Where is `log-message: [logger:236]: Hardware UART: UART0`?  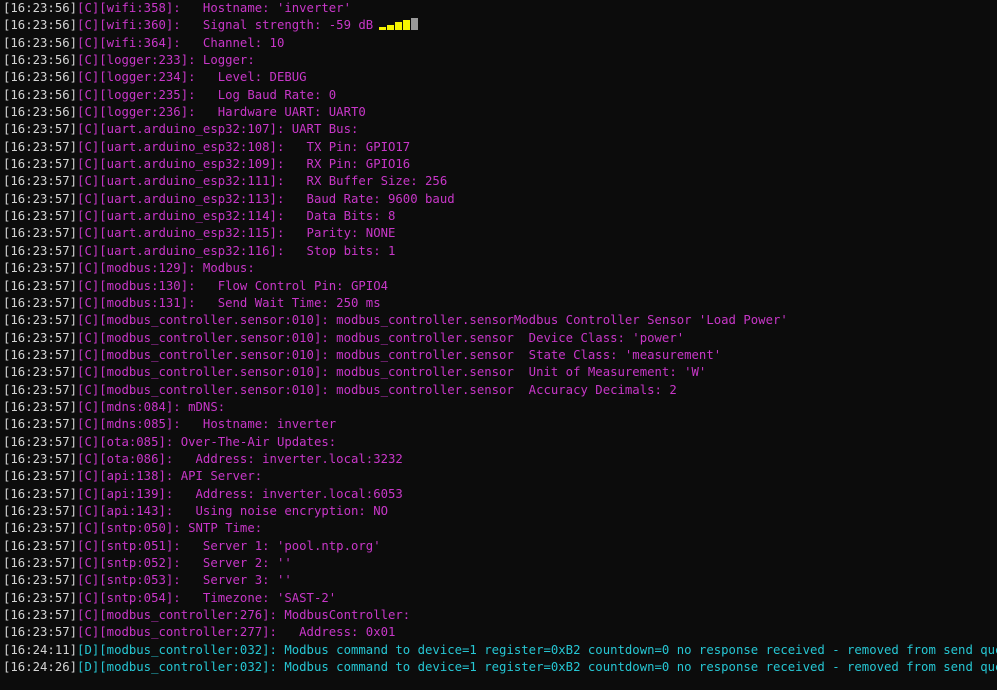 log-message: [logger:236]: Hardware UART: UART0 is located at coordinates (232, 112).